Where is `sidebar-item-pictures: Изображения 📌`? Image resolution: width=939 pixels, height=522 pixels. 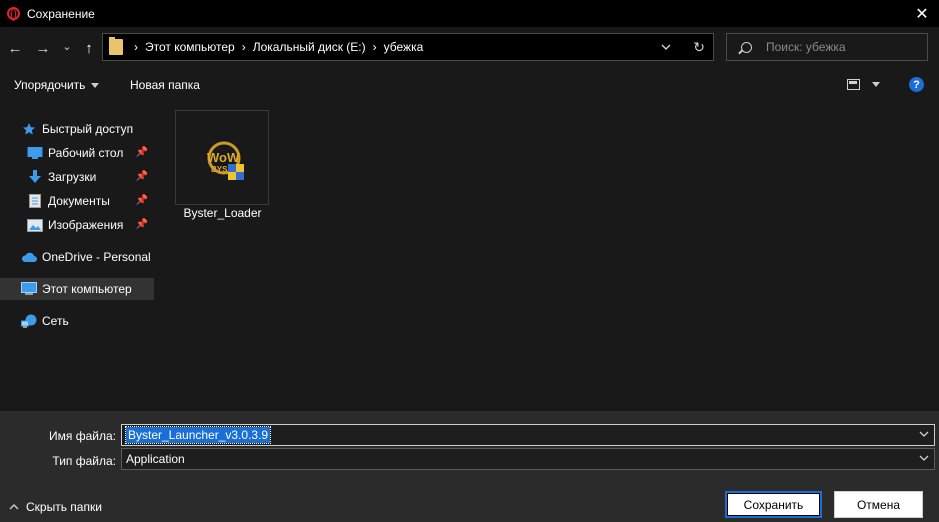
sidebar-item-pictures: Изображения 📌 is located at coordinates (77, 225).